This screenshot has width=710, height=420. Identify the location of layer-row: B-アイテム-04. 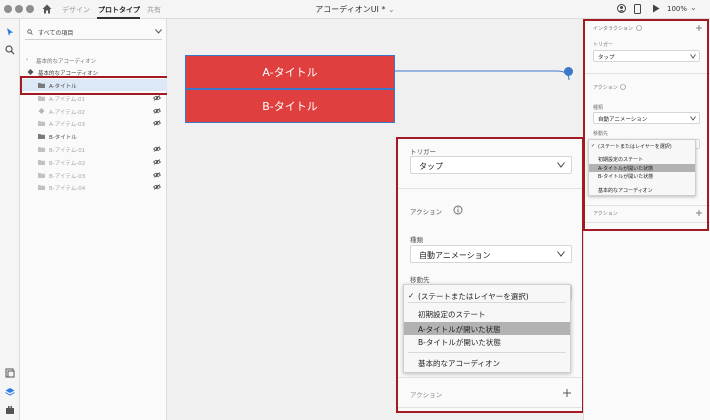
(93, 187).